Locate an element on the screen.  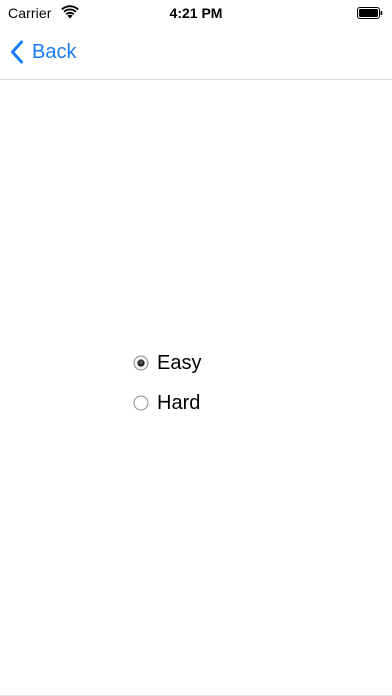
navigation-bar: Back is located at coordinates (196, 53).